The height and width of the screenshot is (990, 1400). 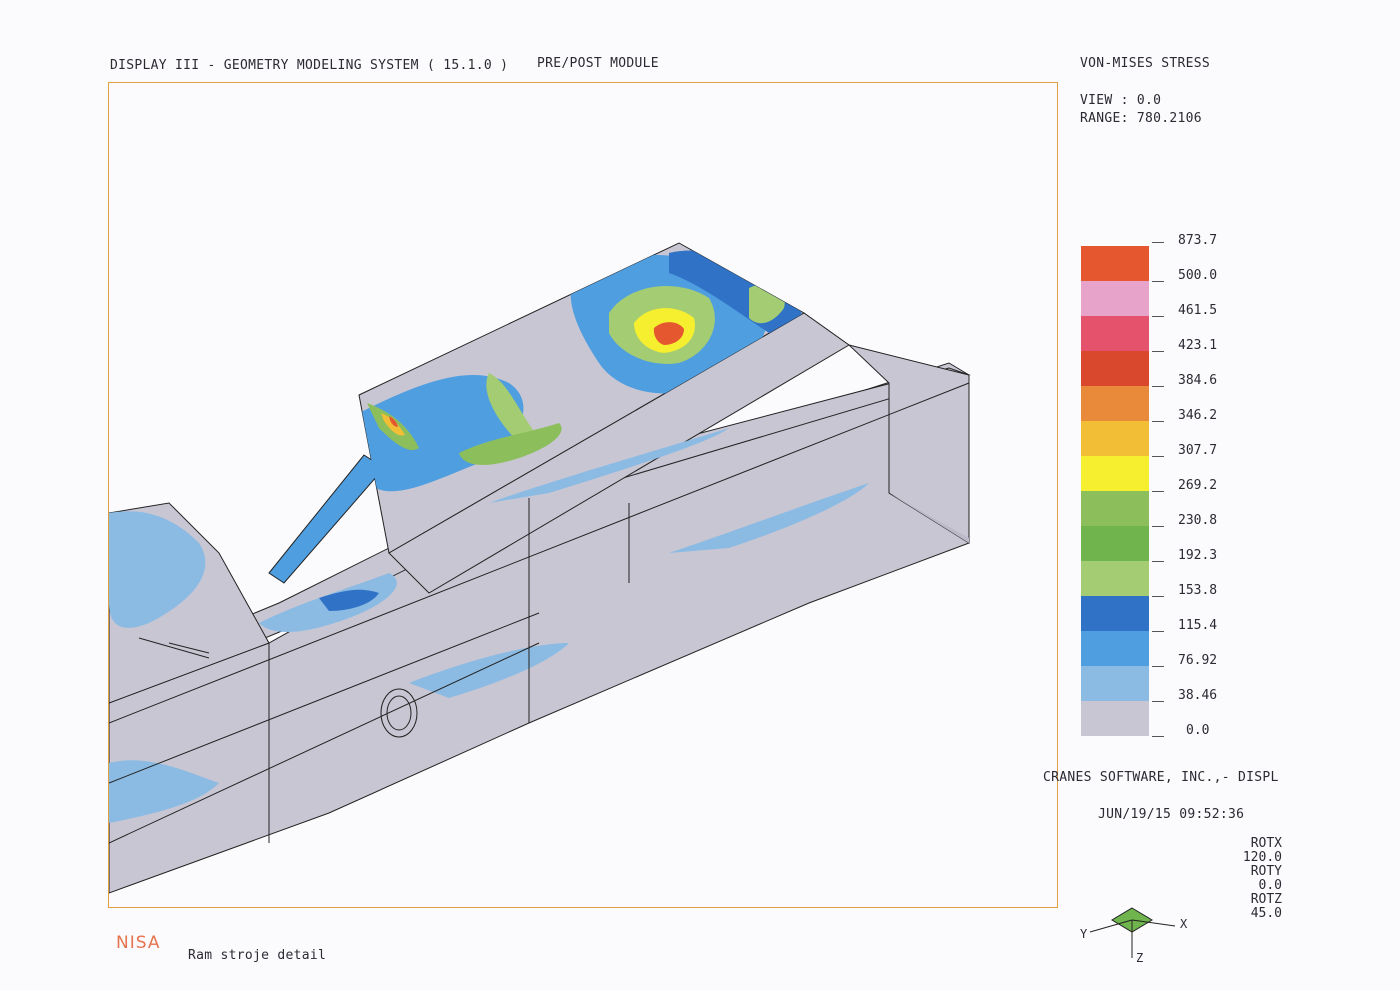 What do you see at coordinates (257, 955) in the screenshot?
I see `model-name: Ram stroje detail` at bounding box center [257, 955].